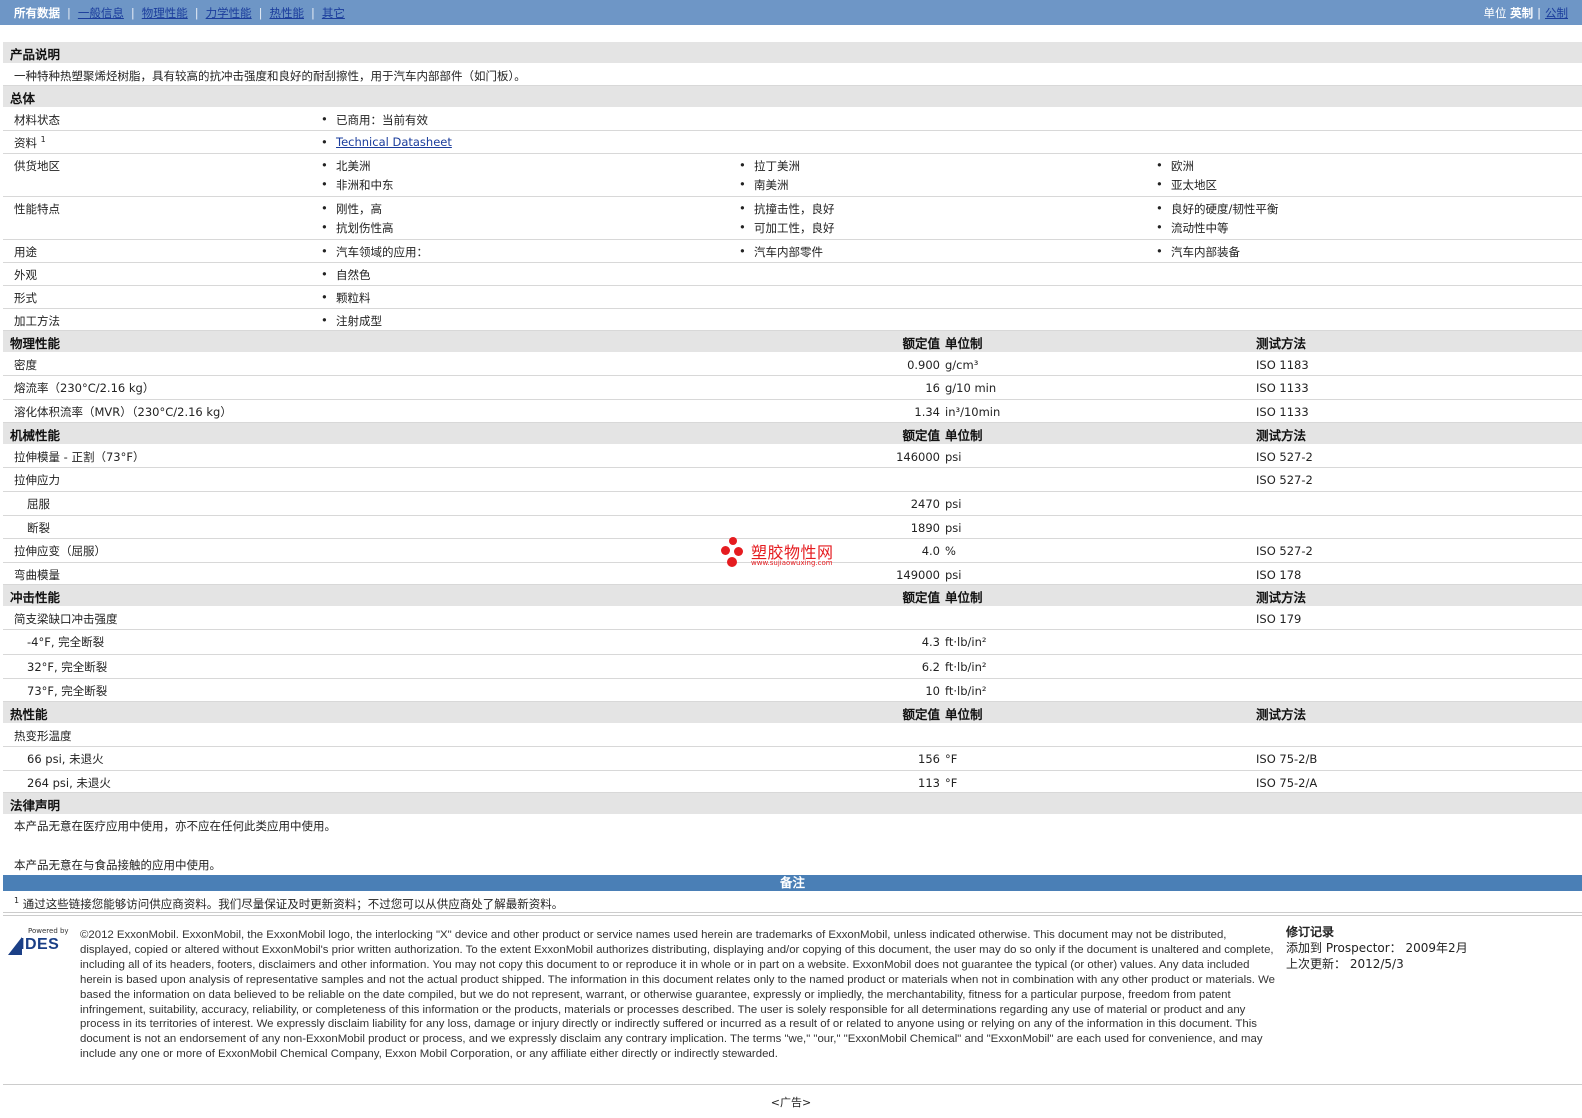  Describe the element at coordinates (1287, 783) in the screenshot. I see `test-method: ISO 75-2/A` at that location.